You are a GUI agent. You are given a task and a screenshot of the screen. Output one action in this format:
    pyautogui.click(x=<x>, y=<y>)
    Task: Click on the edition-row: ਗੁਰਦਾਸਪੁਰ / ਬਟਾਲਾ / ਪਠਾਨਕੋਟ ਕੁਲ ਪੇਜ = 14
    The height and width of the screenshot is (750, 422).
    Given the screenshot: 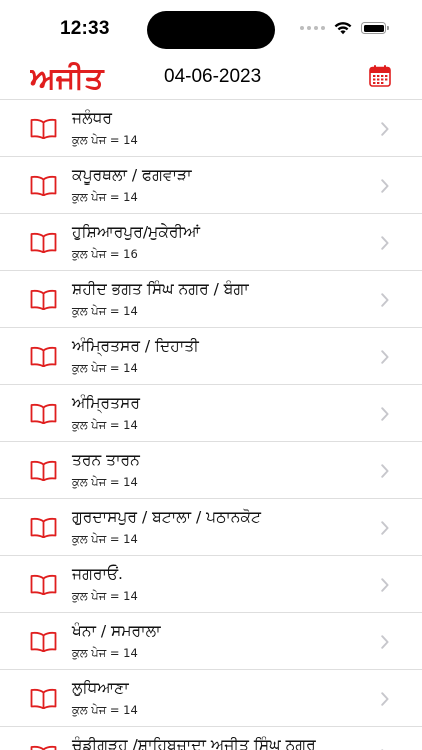 What is the action you would take?
    pyautogui.click(x=211, y=526)
    